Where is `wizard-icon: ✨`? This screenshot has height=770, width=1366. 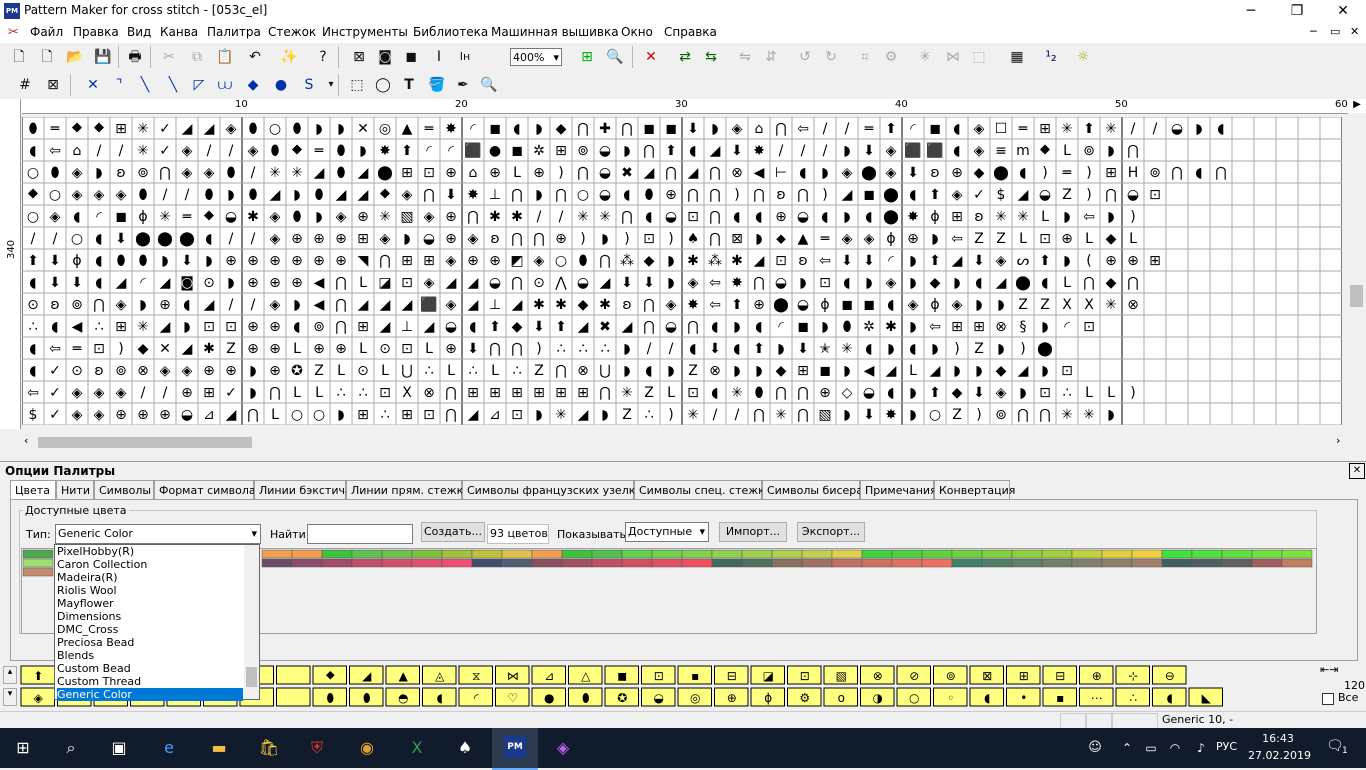 wizard-icon: ✨ is located at coordinates (289, 57).